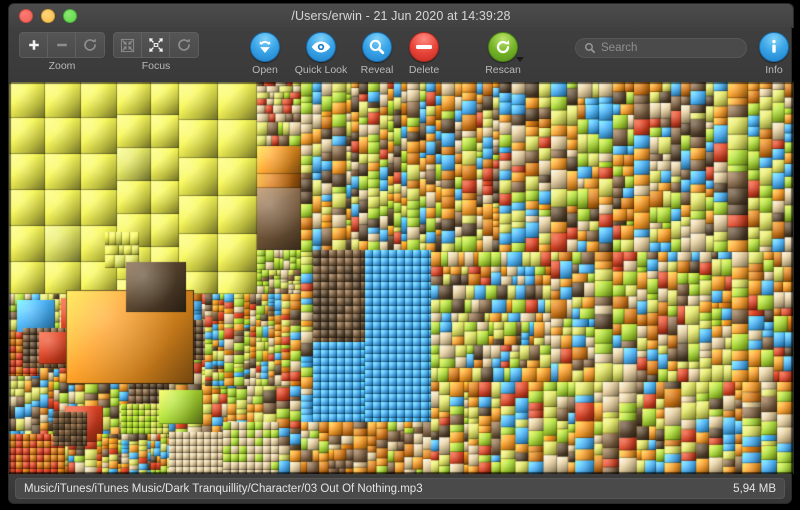 The width and height of the screenshot is (800, 510). I want to click on focus-collapse-button, so click(128, 45).